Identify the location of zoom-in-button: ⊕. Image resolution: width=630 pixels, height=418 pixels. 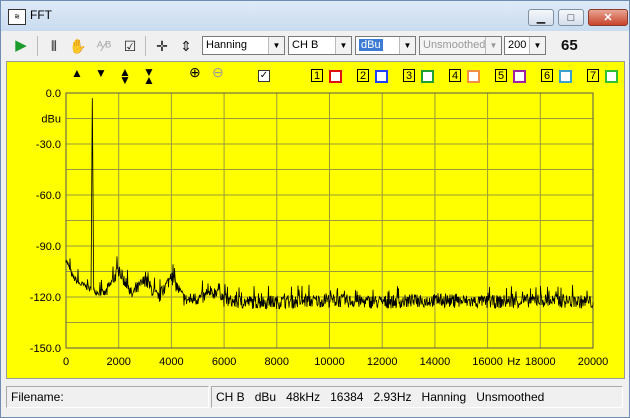
(195, 72).